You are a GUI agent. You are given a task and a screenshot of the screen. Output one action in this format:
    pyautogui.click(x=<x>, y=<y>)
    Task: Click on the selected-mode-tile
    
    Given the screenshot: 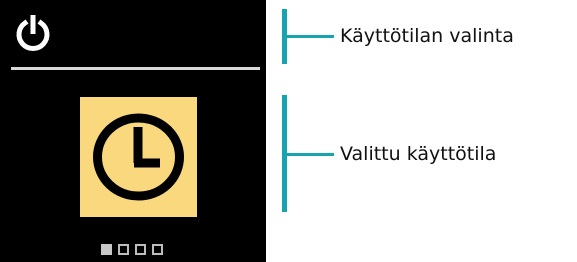 What is the action you would take?
    pyautogui.click(x=138, y=157)
    